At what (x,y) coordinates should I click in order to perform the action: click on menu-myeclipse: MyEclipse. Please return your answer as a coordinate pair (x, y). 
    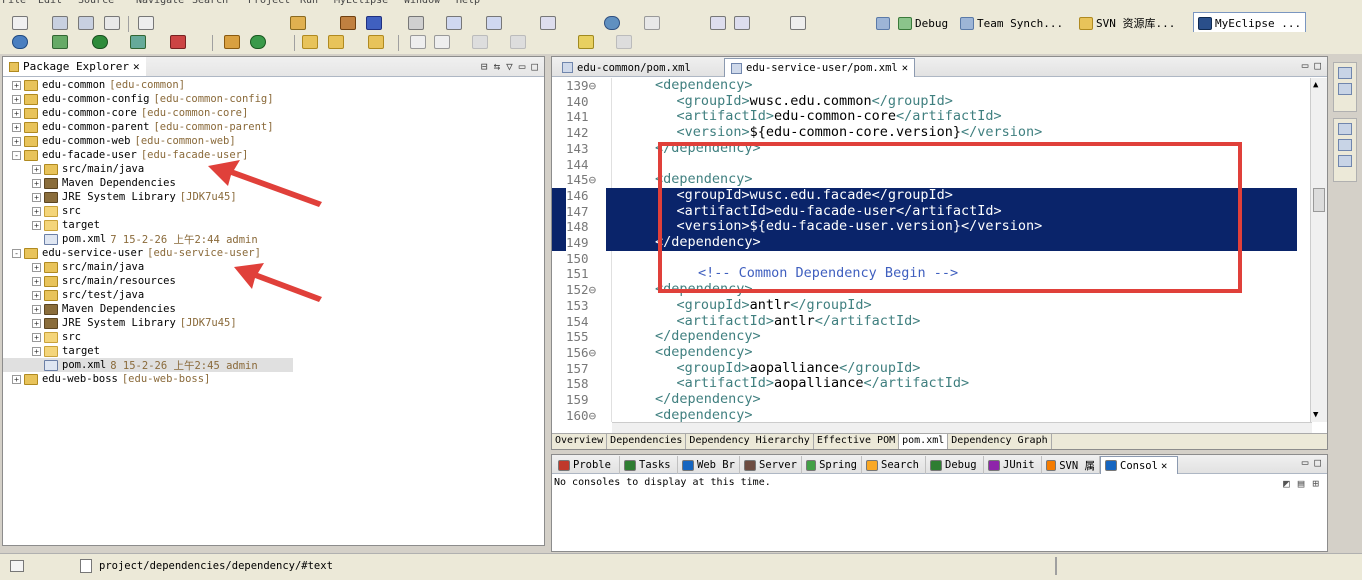
    Looking at the image, I should click on (361, 3).